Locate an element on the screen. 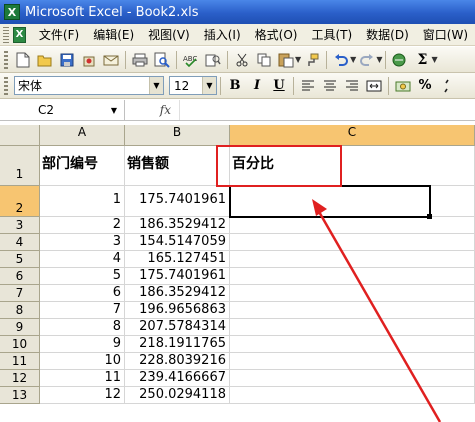 The width and height of the screenshot is (475, 422). annotation-arrow-icon is located at coordinates (377, 310).